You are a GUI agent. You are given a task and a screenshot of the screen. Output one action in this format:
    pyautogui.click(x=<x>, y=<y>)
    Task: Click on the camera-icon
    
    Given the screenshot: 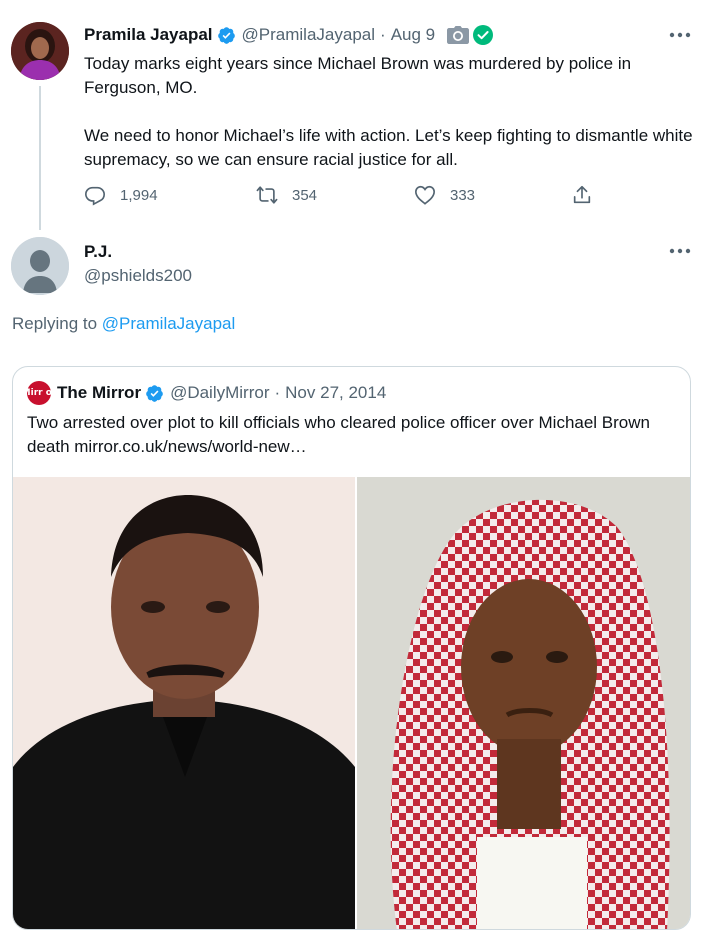 What is the action you would take?
    pyautogui.click(x=458, y=35)
    